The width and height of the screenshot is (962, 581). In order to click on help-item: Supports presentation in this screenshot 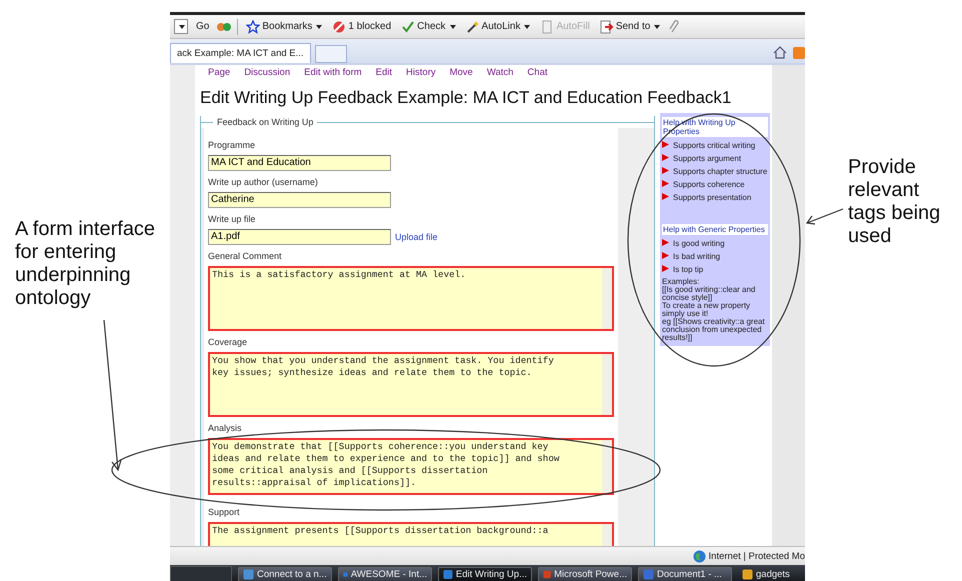, I will do `click(712, 197)`.